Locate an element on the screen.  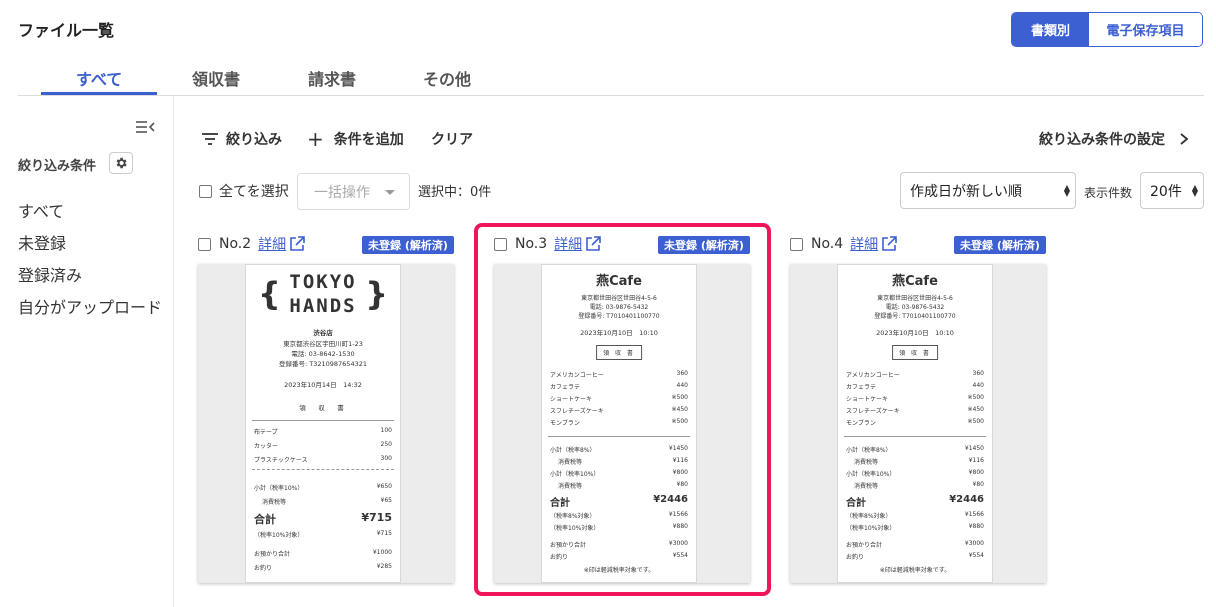
subtotal-row: 小計（税率10%） ¥800 is located at coordinates (619, 473).